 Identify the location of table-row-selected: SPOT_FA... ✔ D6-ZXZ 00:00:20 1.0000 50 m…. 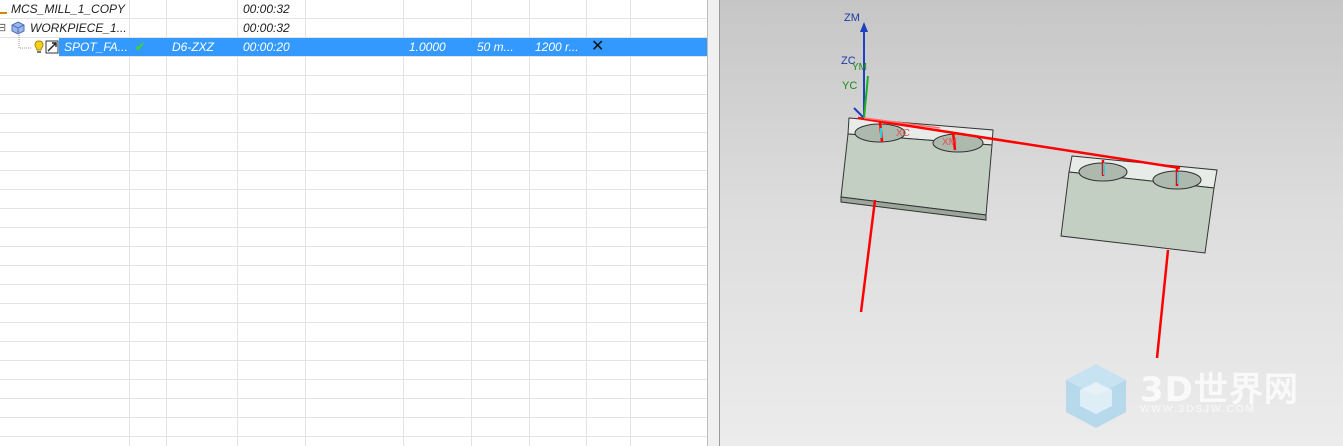
(383, 47).